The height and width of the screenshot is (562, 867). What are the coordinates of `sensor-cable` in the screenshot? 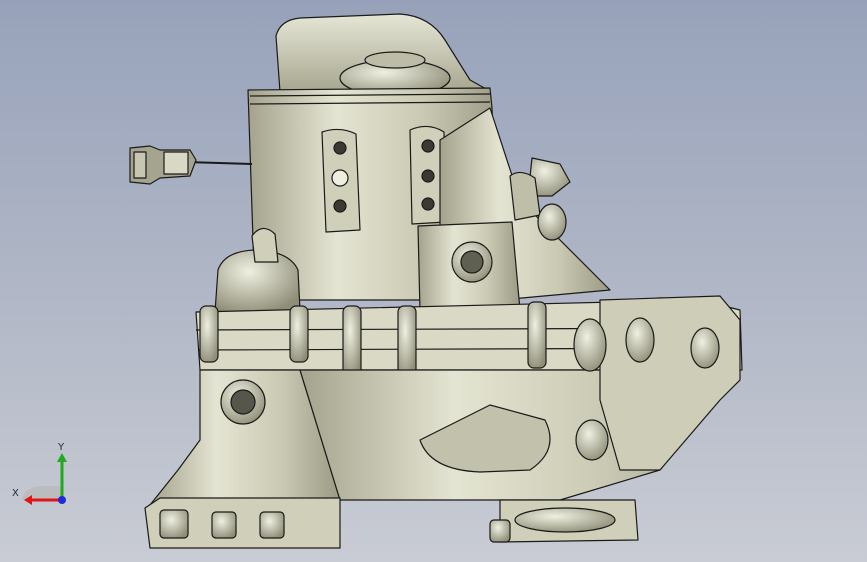 It's located at (219, 163).